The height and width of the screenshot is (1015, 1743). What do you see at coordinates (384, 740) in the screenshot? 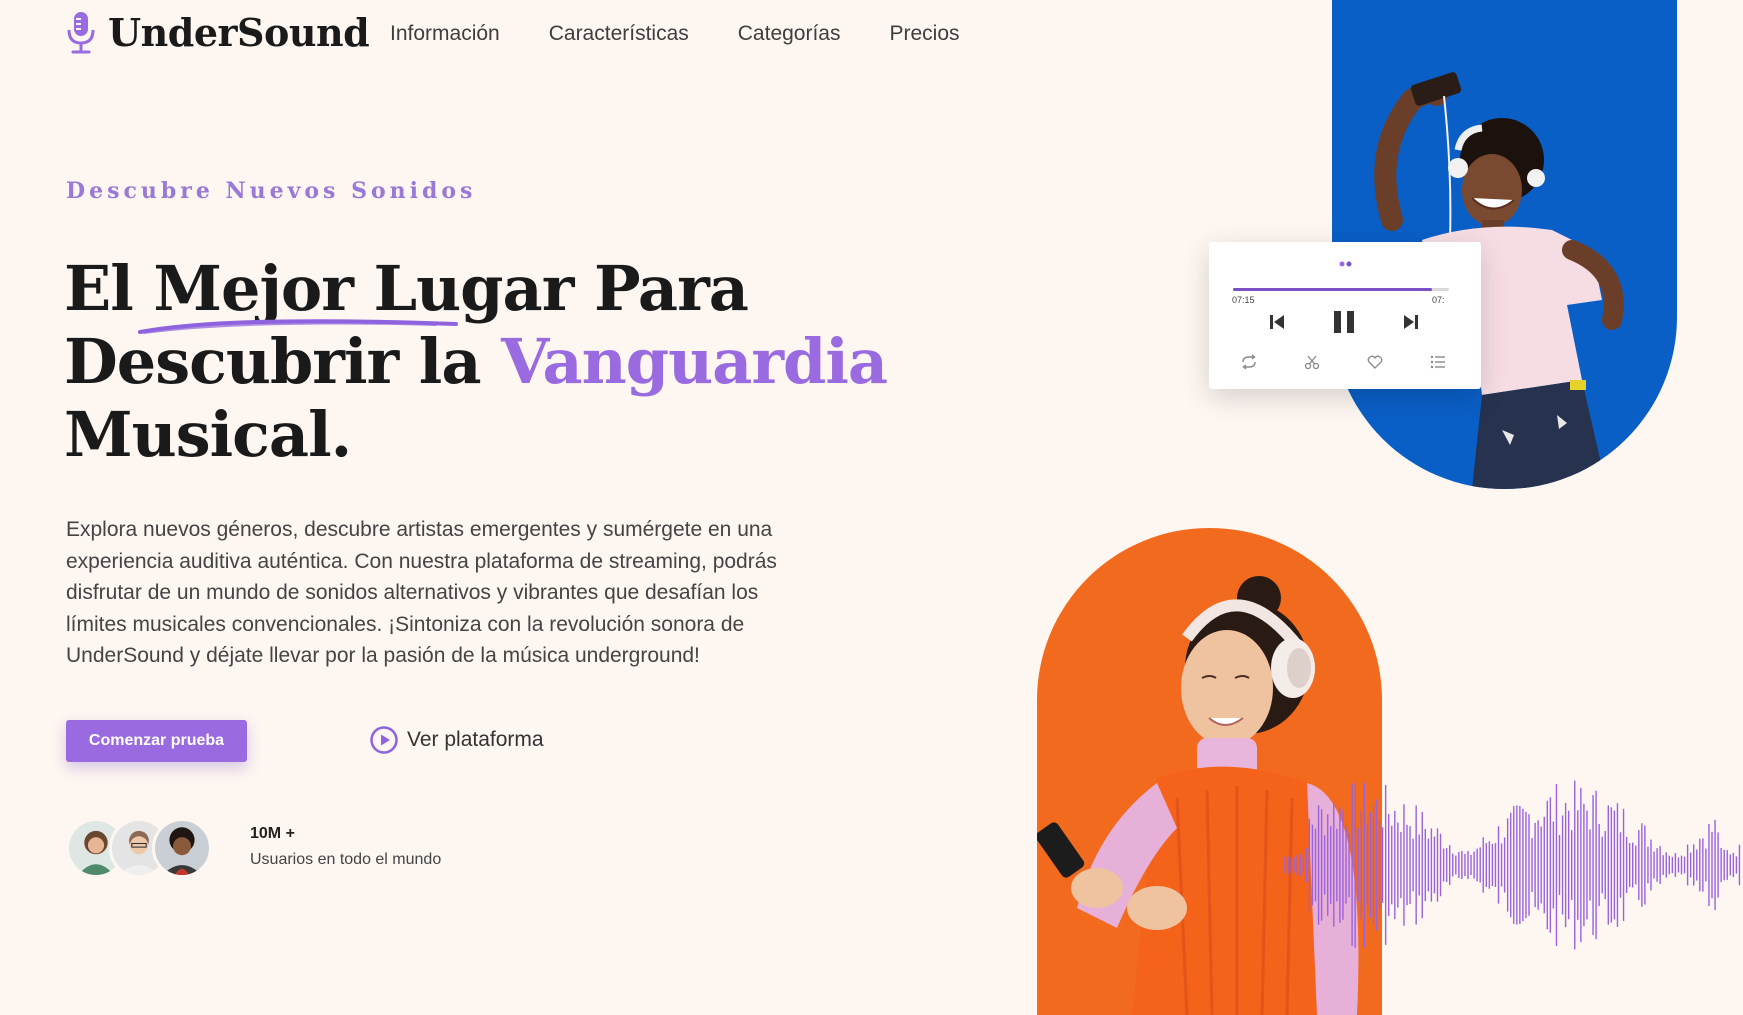
I see `play-circle-icon` at bounding box center [384, 740].